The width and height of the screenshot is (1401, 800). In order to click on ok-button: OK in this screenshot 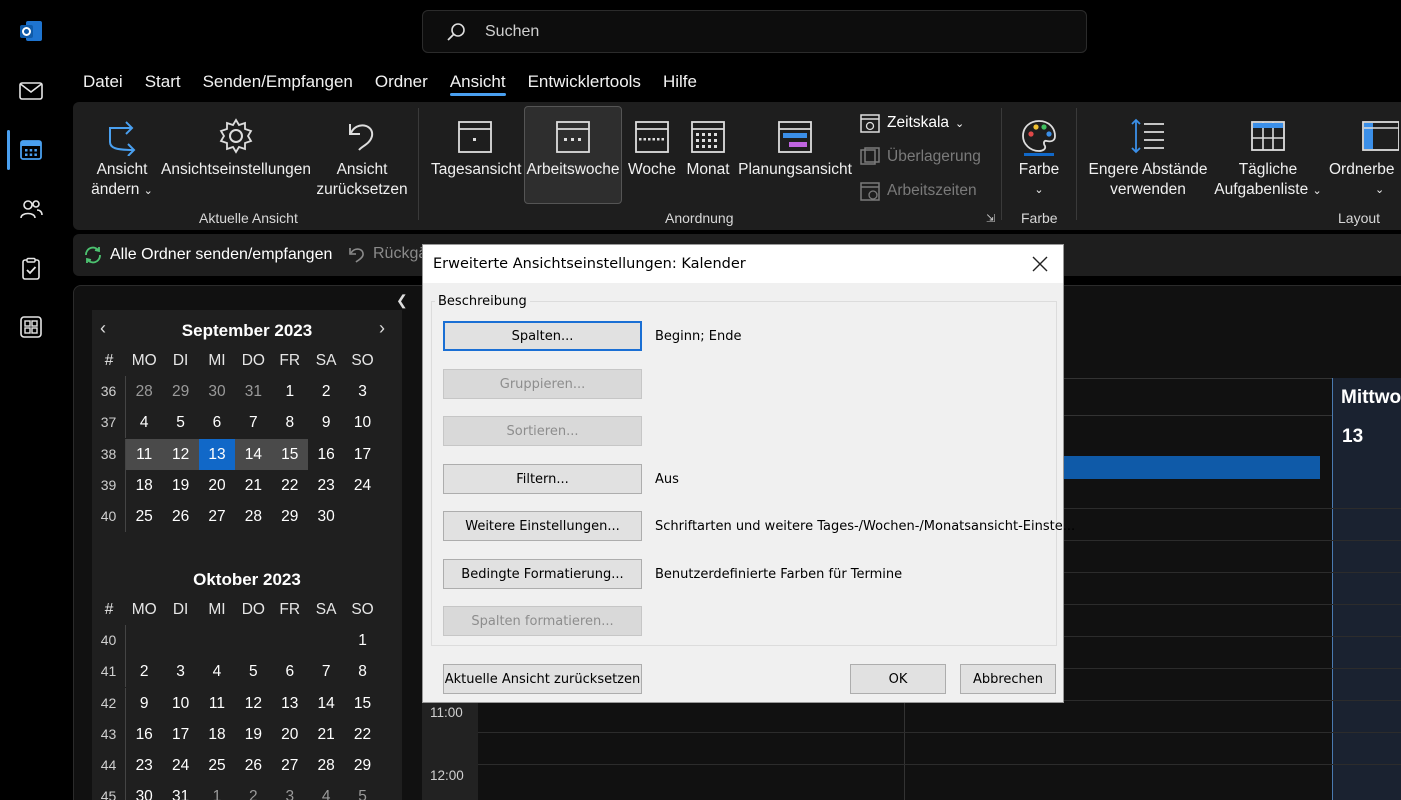, I will do `click(898, 679)`.